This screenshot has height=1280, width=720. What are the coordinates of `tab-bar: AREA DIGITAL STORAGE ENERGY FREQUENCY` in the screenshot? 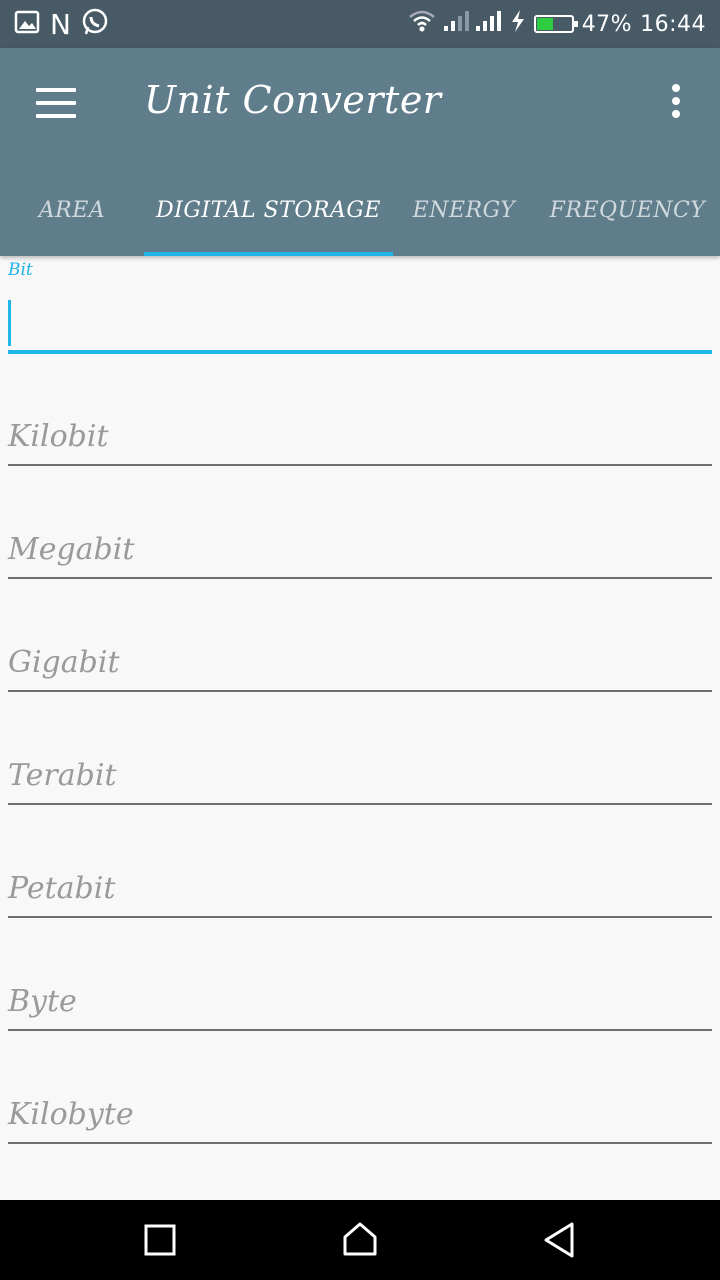 It's located at (360, 210).